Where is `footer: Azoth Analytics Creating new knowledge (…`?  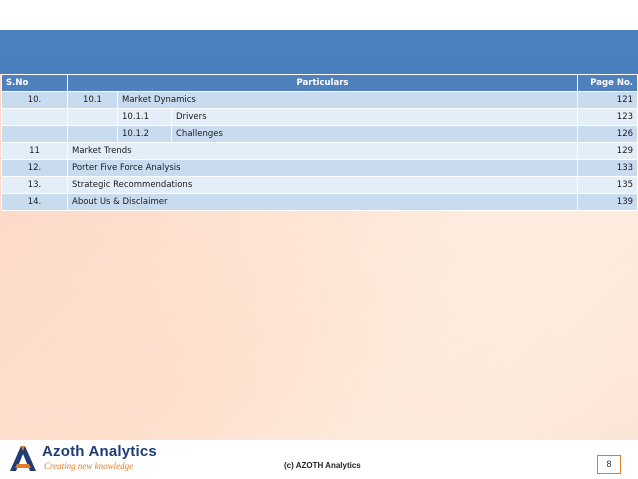 footer: Azoth Analytics Creating new knowledge (… is located at coordinates (319, 459).